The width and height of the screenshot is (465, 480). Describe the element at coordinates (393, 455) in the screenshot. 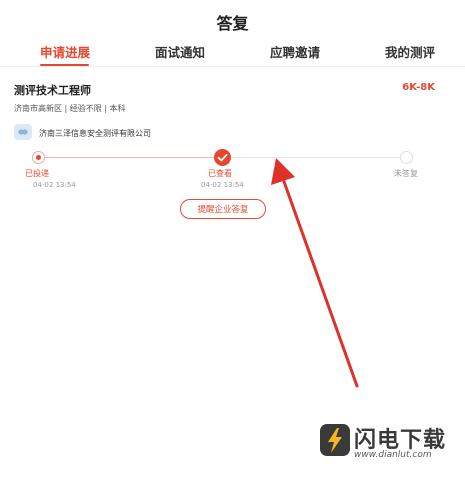

I see `watermark-url: www.dianlut.com` at that location.